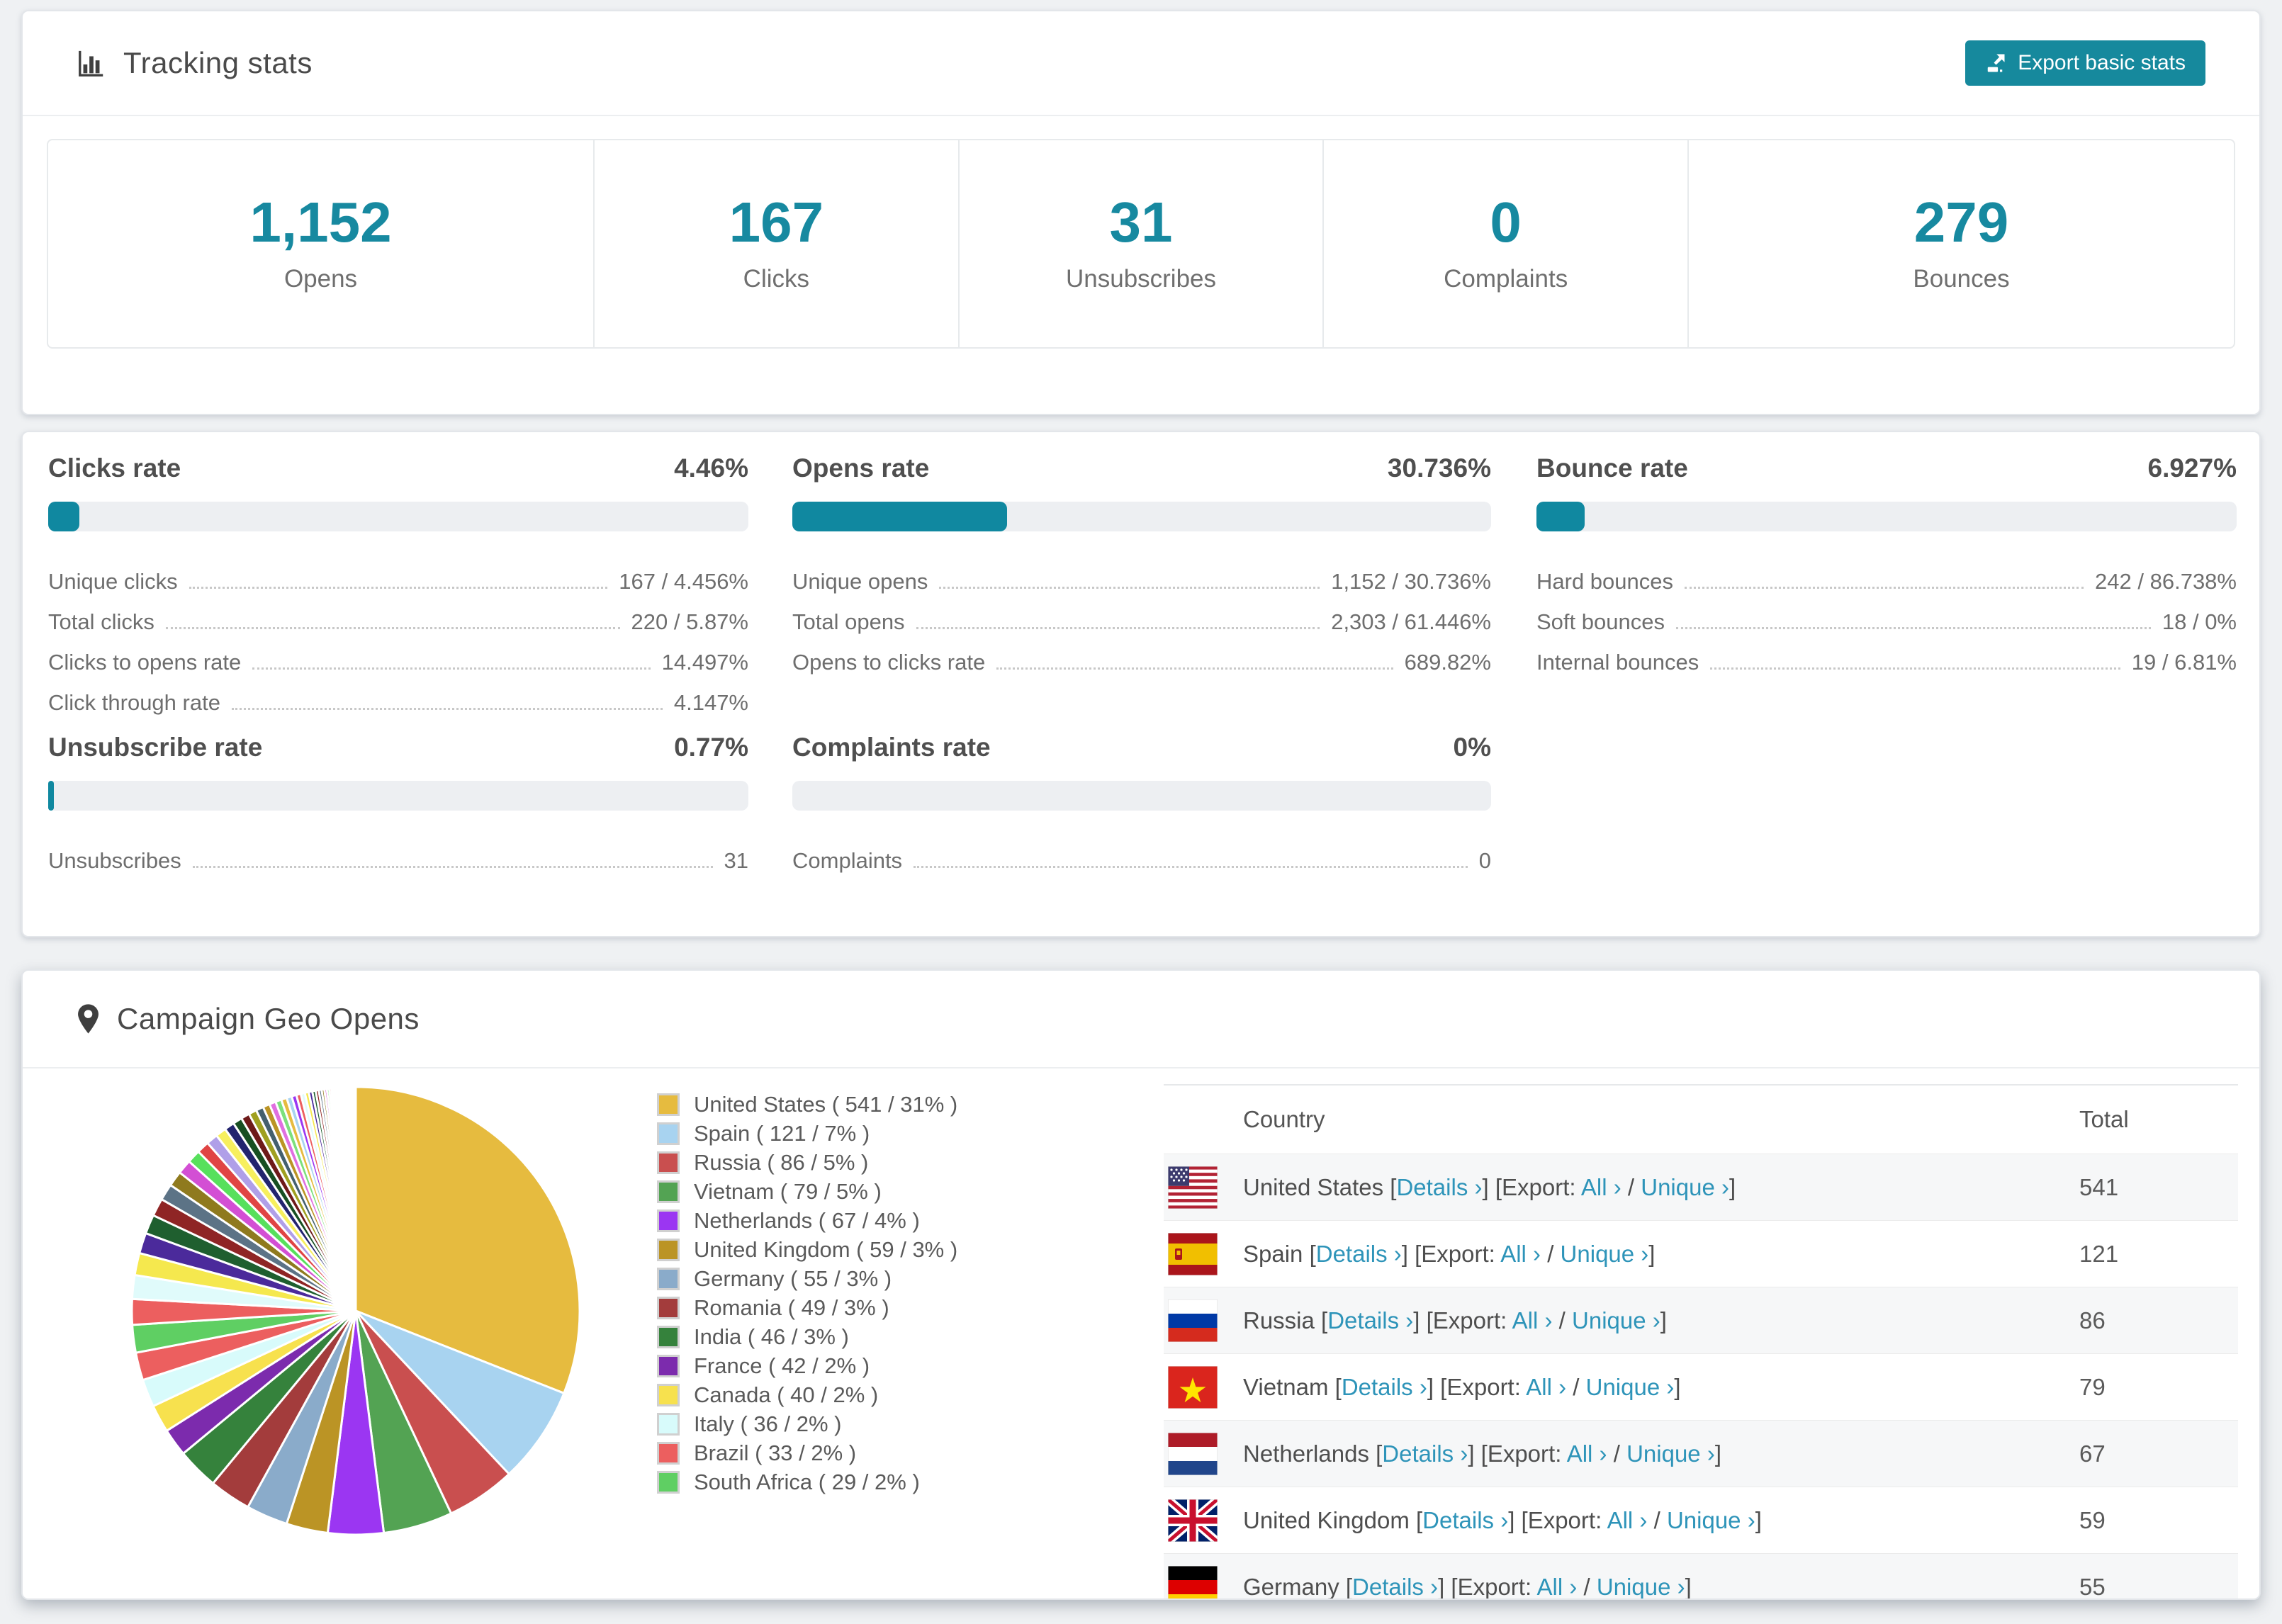 This screenshot has width=2282, height=1624. I want to click on legend-item: United States ( 541 / 31% ), so click(807, 1104).